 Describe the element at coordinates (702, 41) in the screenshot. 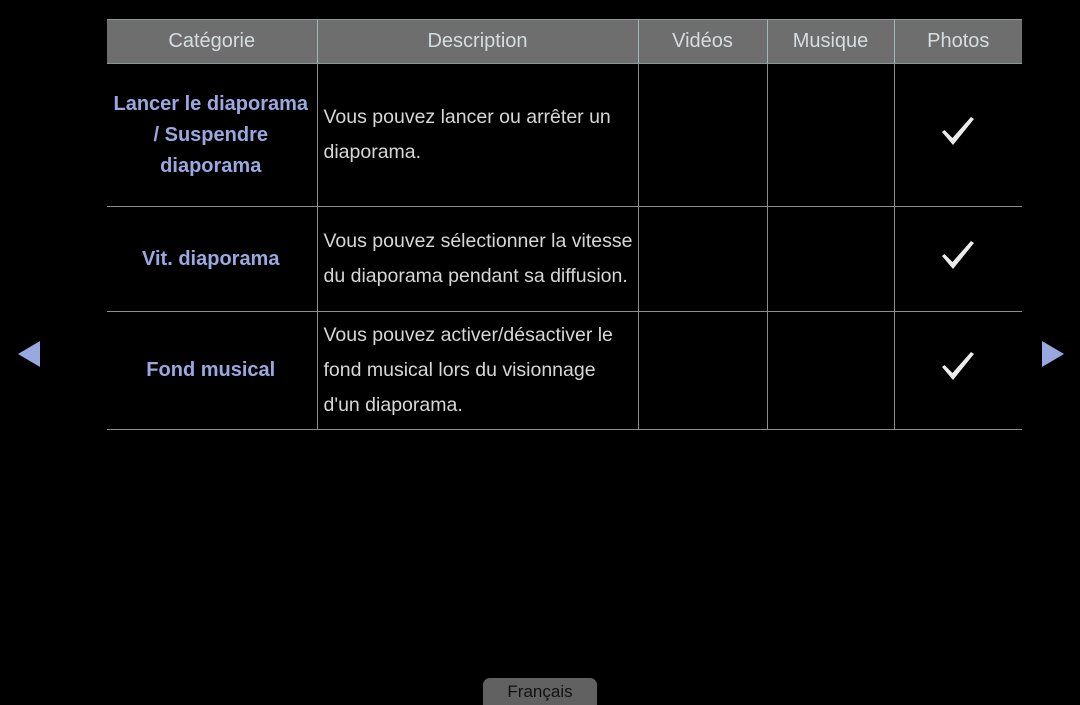

I see `column-header-videos: Vidéos` at that location.